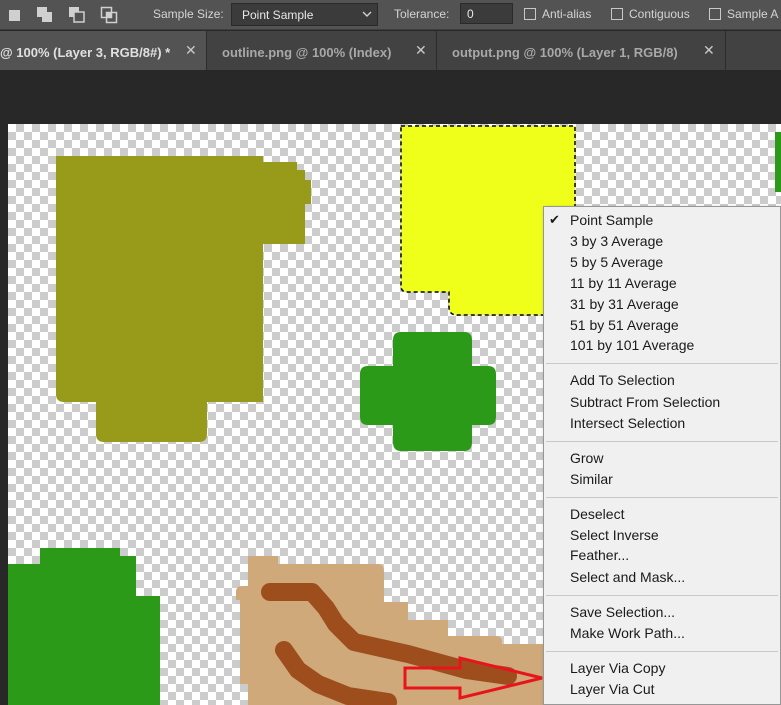  What do you see at coordinates (422, 14) in the screenshot?
I see `tolerance-label: Tolerance:` at bounding box center [422, 14].